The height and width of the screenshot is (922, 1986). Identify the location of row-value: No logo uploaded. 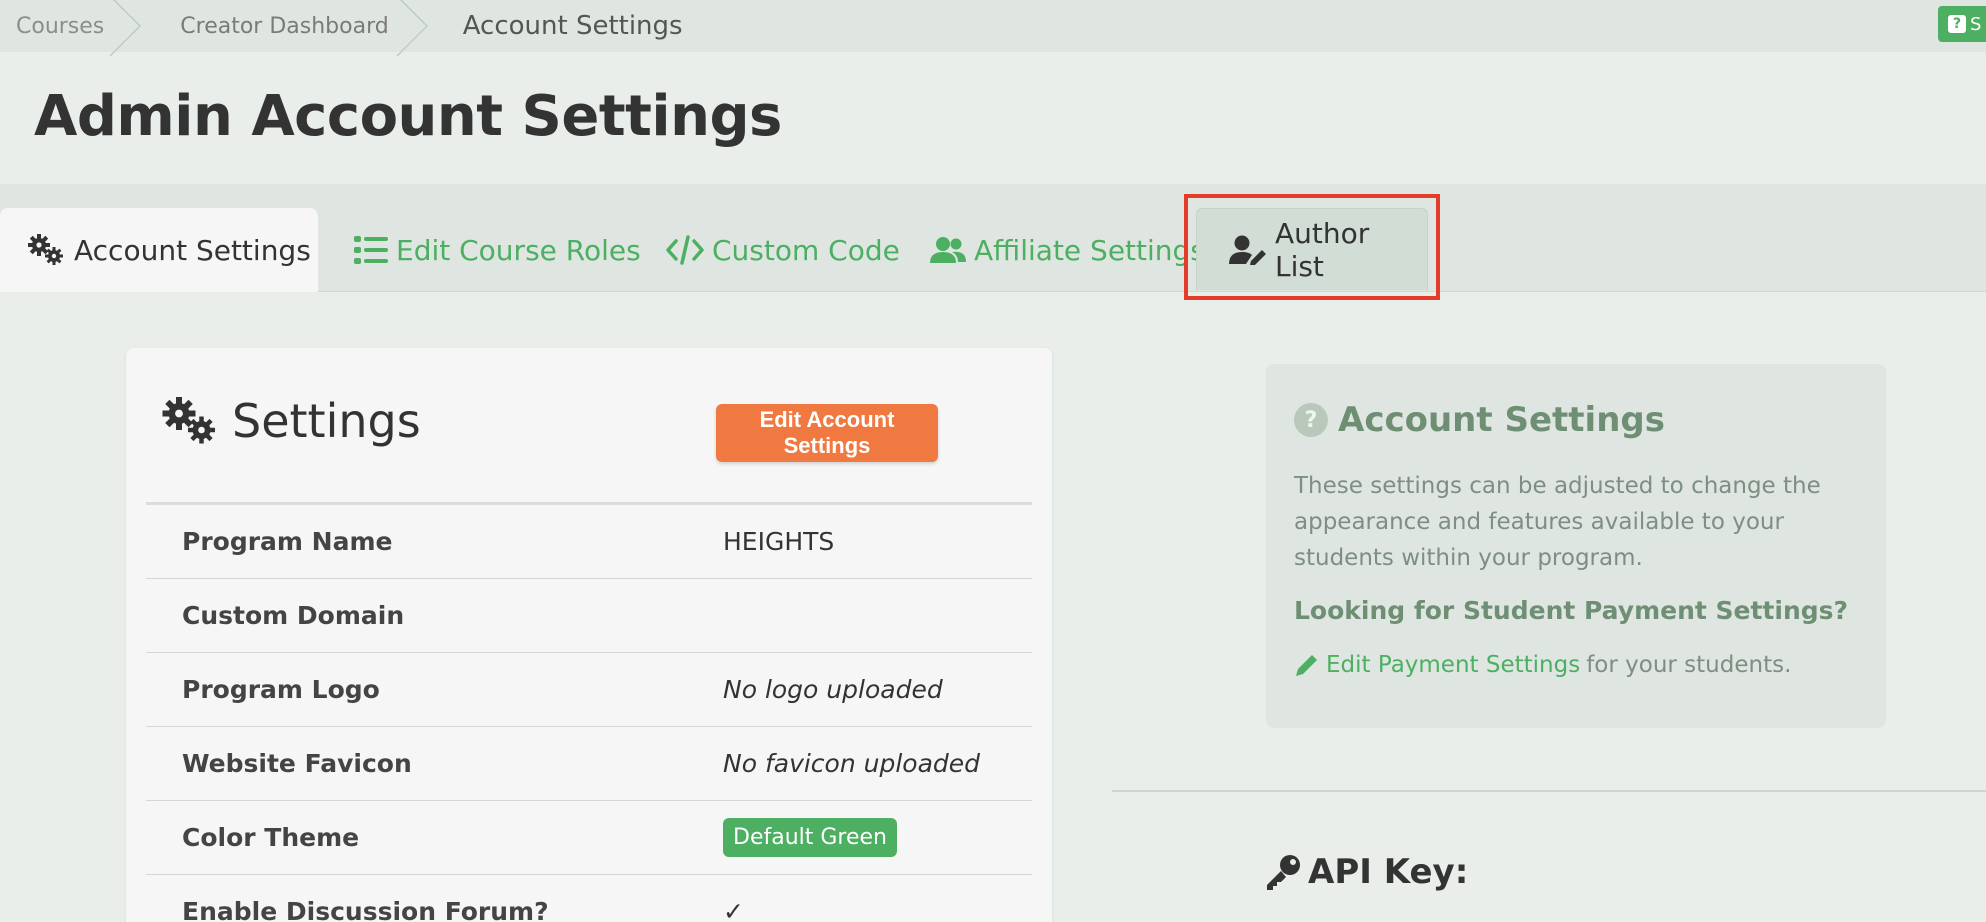
(833, 689).